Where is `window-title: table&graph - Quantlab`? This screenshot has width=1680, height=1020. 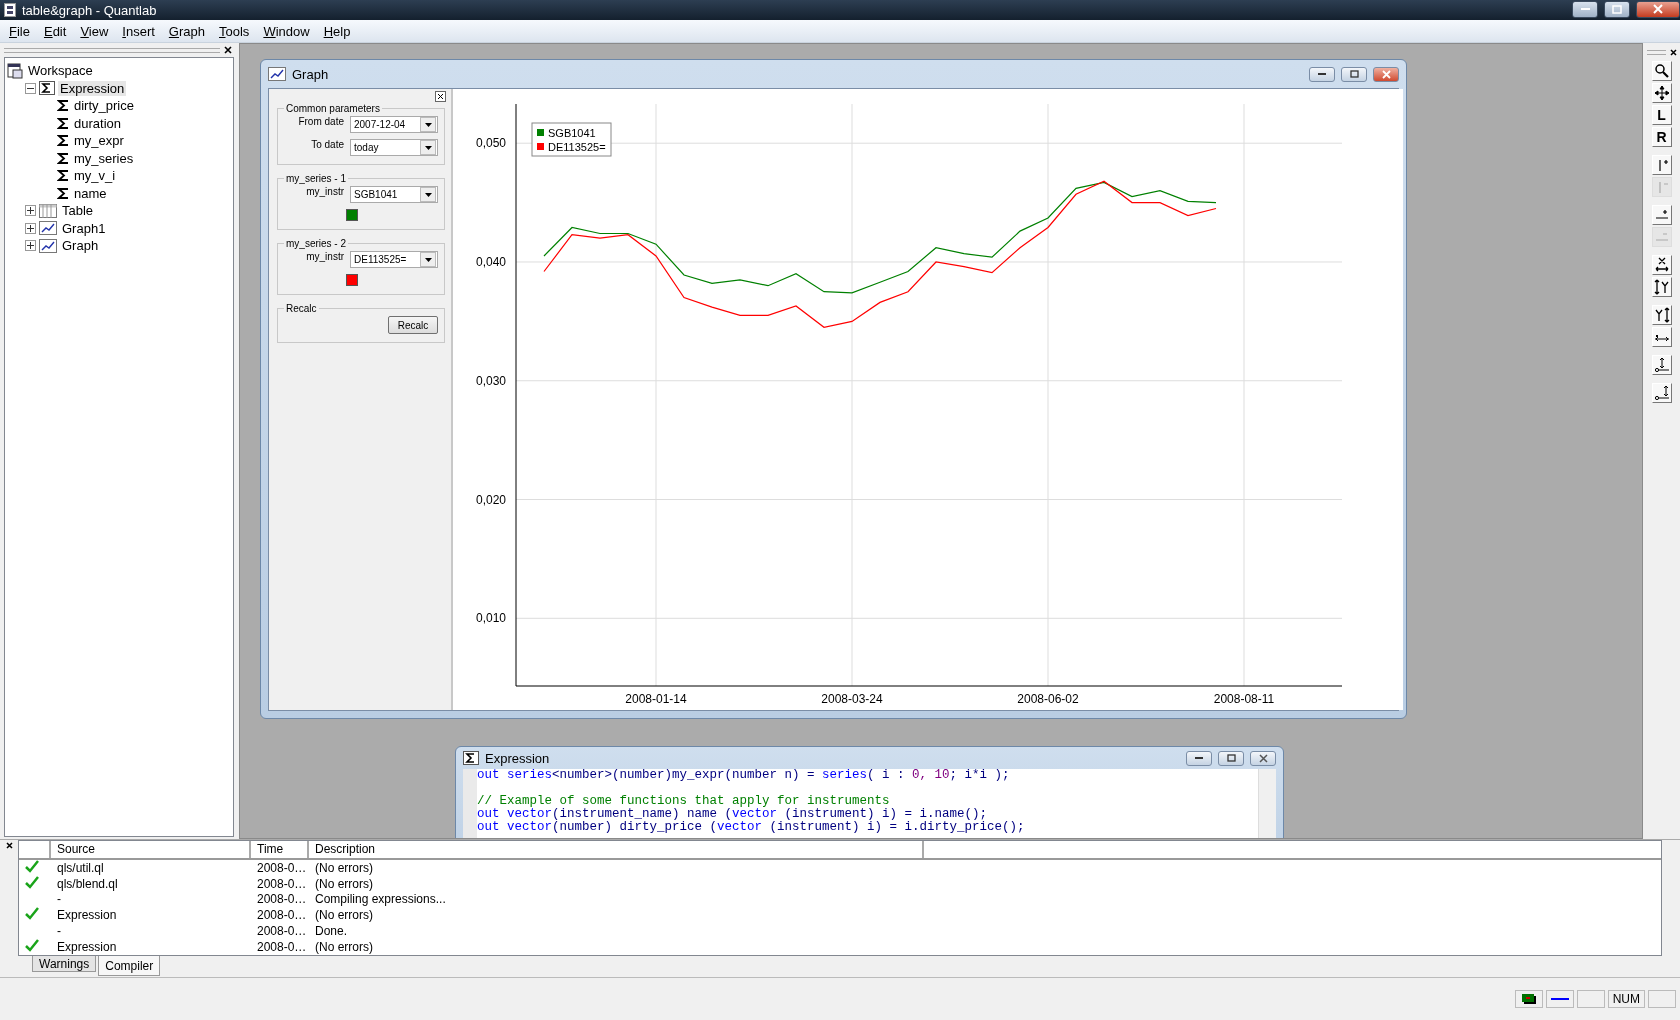 window-title: table&graph - Quantlab is located at coordinates (90, 10).